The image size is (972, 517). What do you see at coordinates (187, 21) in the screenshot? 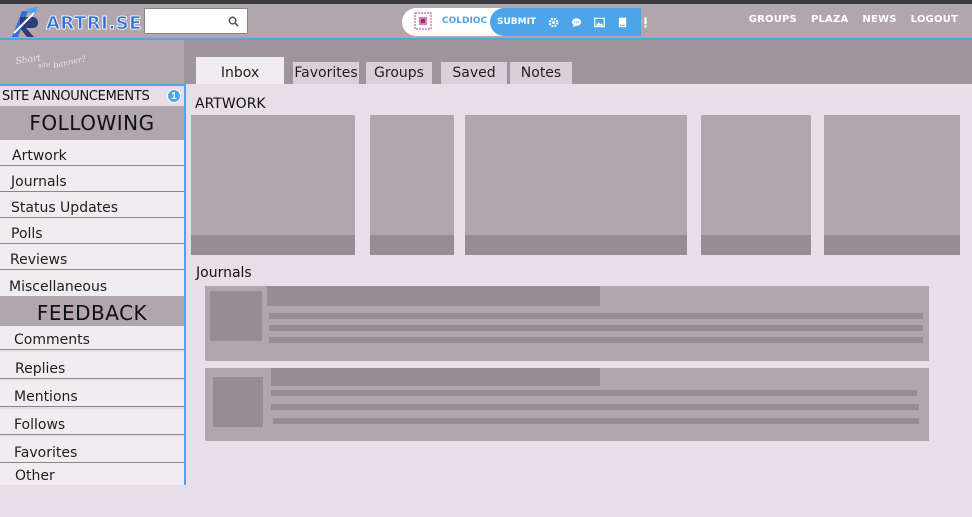
I see `search-input` at bounding box center [187, 21].